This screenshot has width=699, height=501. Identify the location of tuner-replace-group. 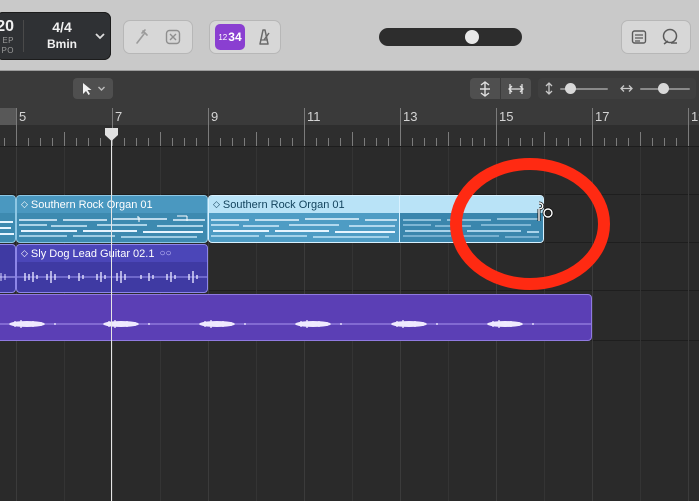
(158, 37).